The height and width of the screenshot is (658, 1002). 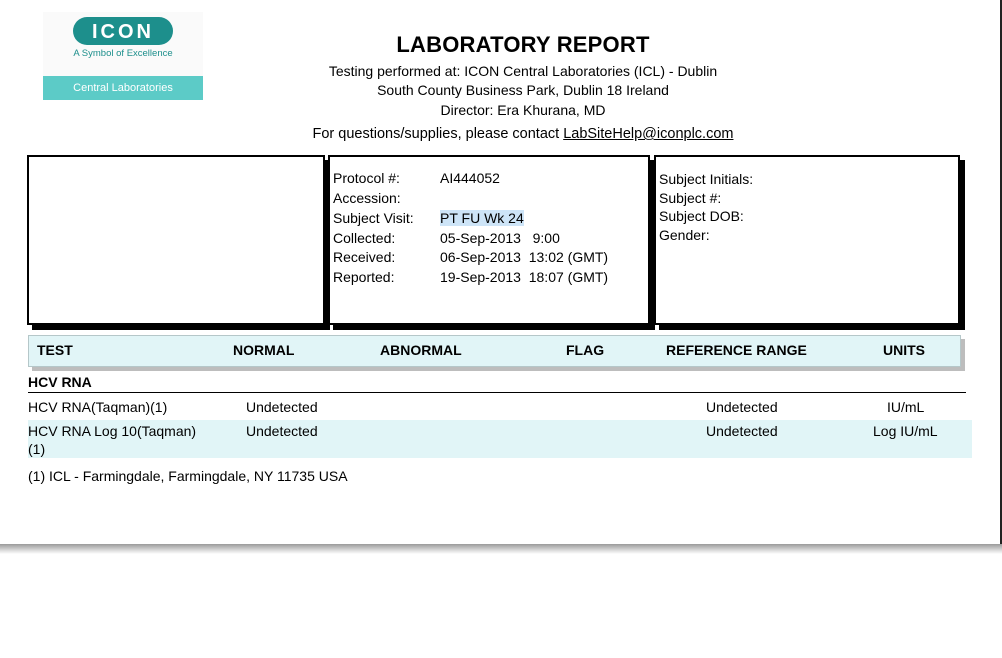 What do you see at coordinates (421, 350) in the screenshot?
I see `header-abnormal: ABNORMAL` at bounding box center [421, 350].